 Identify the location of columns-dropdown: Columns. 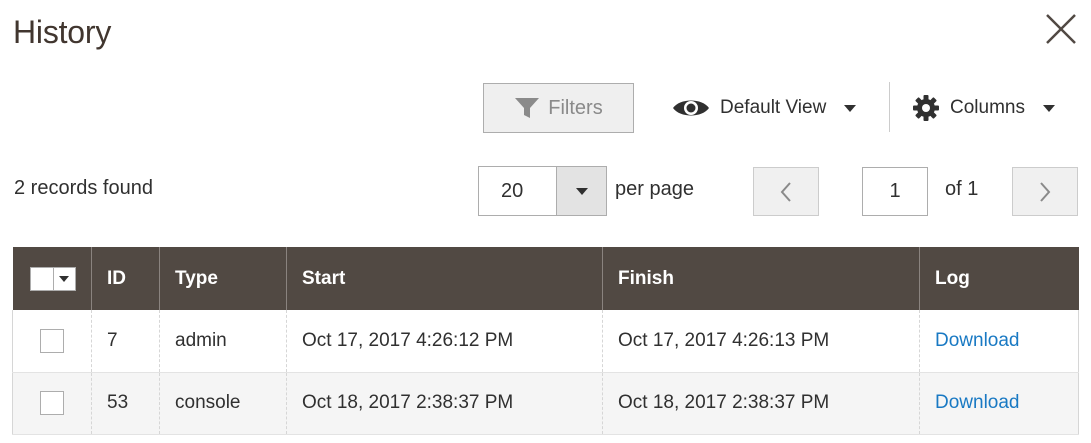
(983, 108).